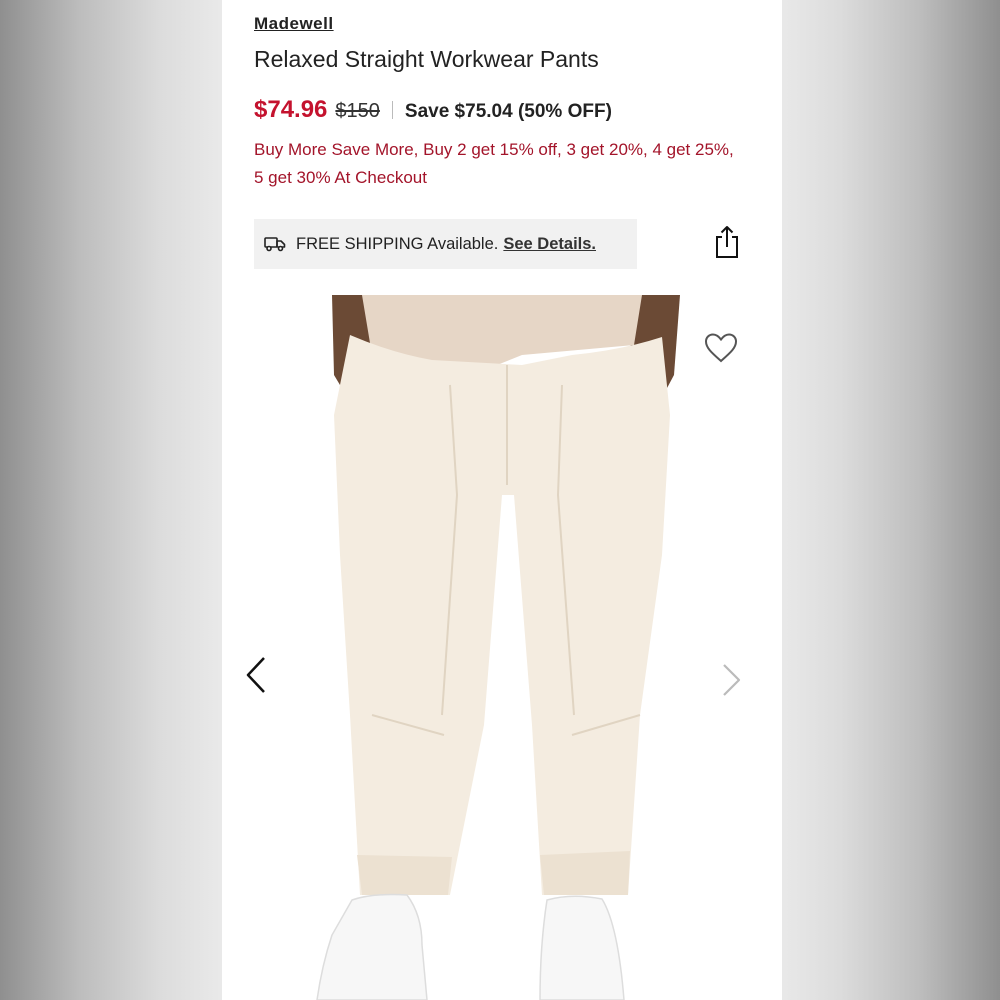  Describe the element at coordinates (727, 242) in the screenshot. I see `share-icon` at that location.